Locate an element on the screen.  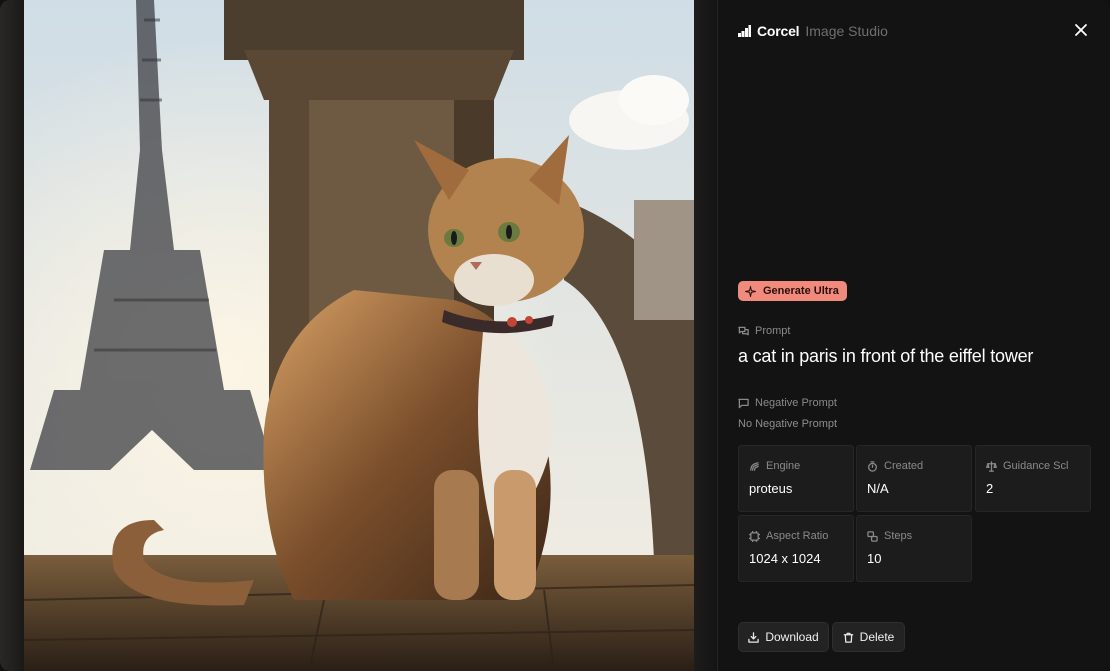
detail-label: Created is located at coordinates (904, 466).